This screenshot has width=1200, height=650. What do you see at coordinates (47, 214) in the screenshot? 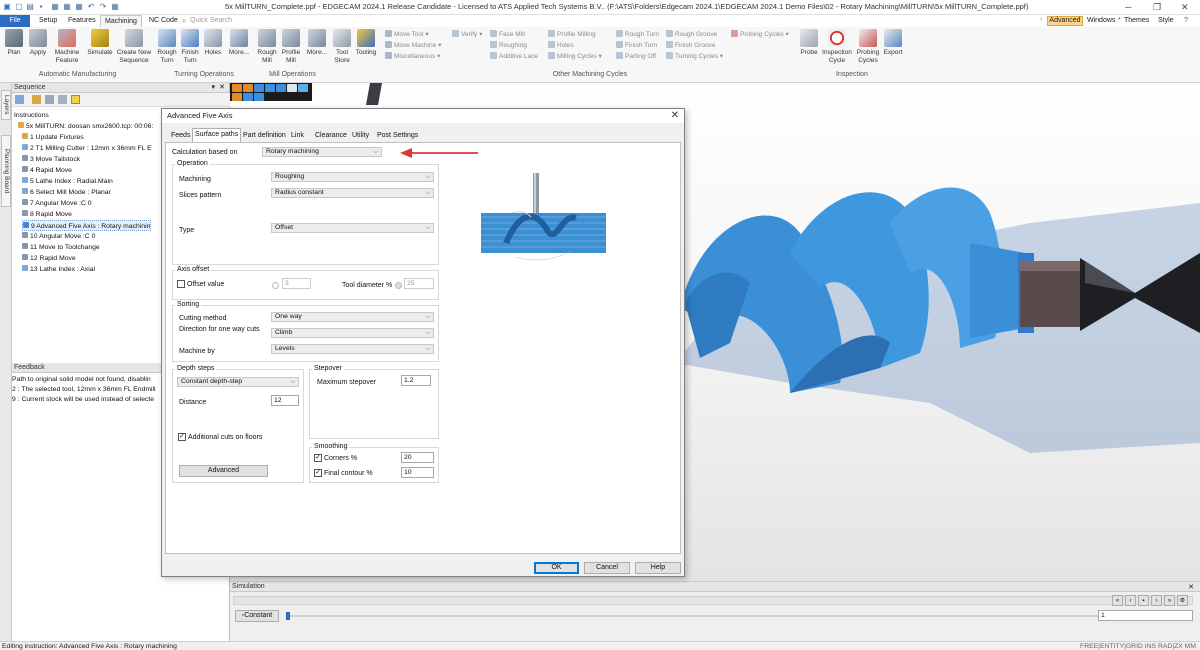
I see `sequence-item: 8 Rapid Move` at bounding box center [47, 214].